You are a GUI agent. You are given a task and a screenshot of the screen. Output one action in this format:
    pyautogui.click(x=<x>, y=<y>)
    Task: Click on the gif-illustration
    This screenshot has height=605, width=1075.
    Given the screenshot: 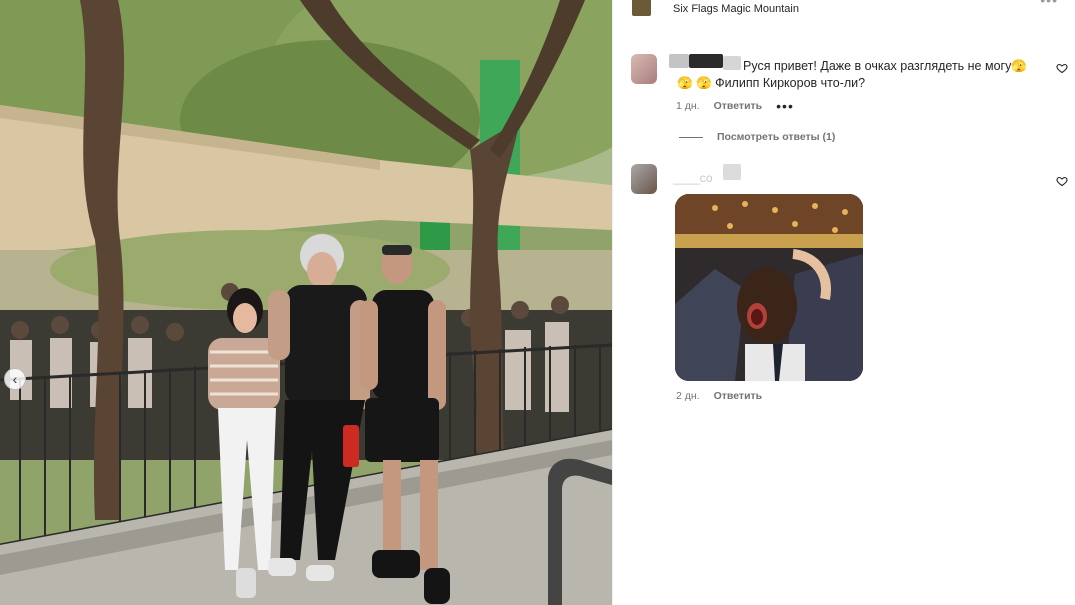 What is the action you would take?
    pyautogui.click(x=769, y=287)
    